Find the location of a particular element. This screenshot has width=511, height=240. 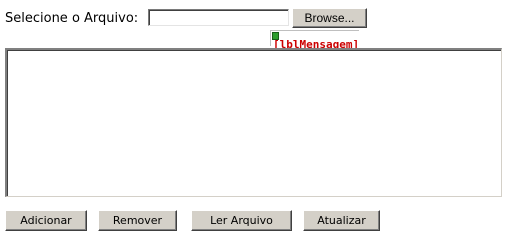

refresh-button: Atualizar is located at coordinates (341, 220).